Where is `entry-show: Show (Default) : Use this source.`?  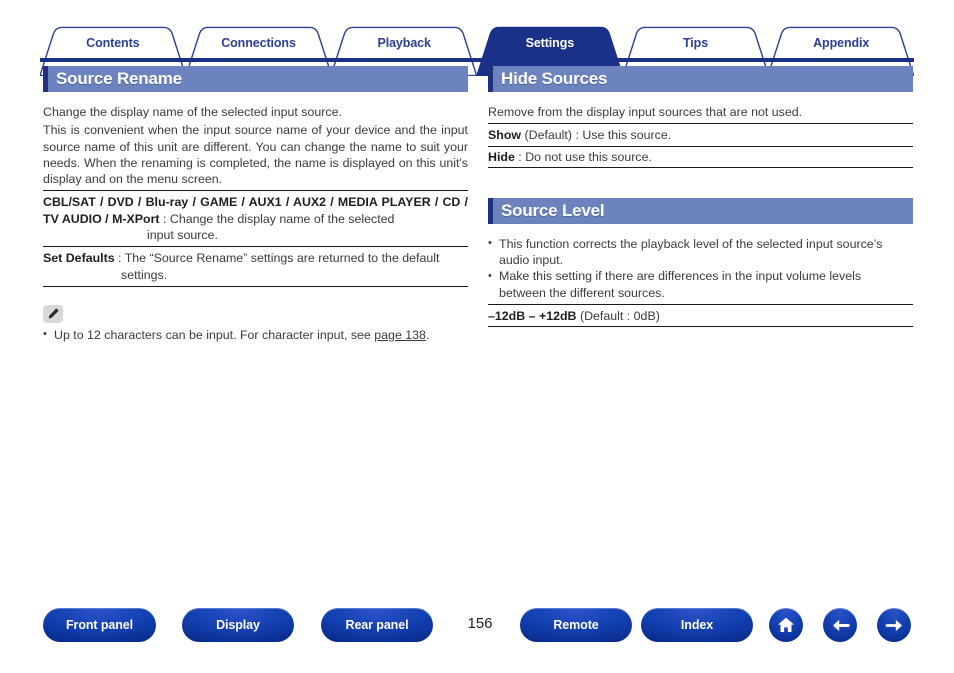 entry-show: Show (Default) : Use this source. is located at coordinates (700, 135).